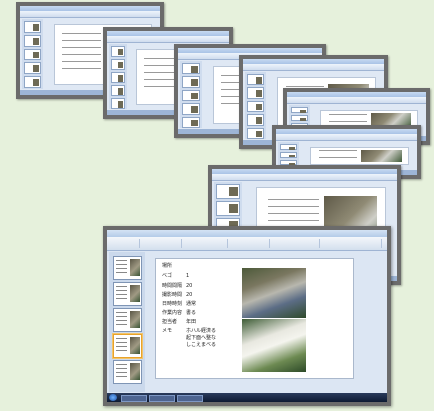  What do you see at coordinates (177, 295) in the screenshot?
I see `slide-row: 撮影時間 20` at bounding box center [177, 295].